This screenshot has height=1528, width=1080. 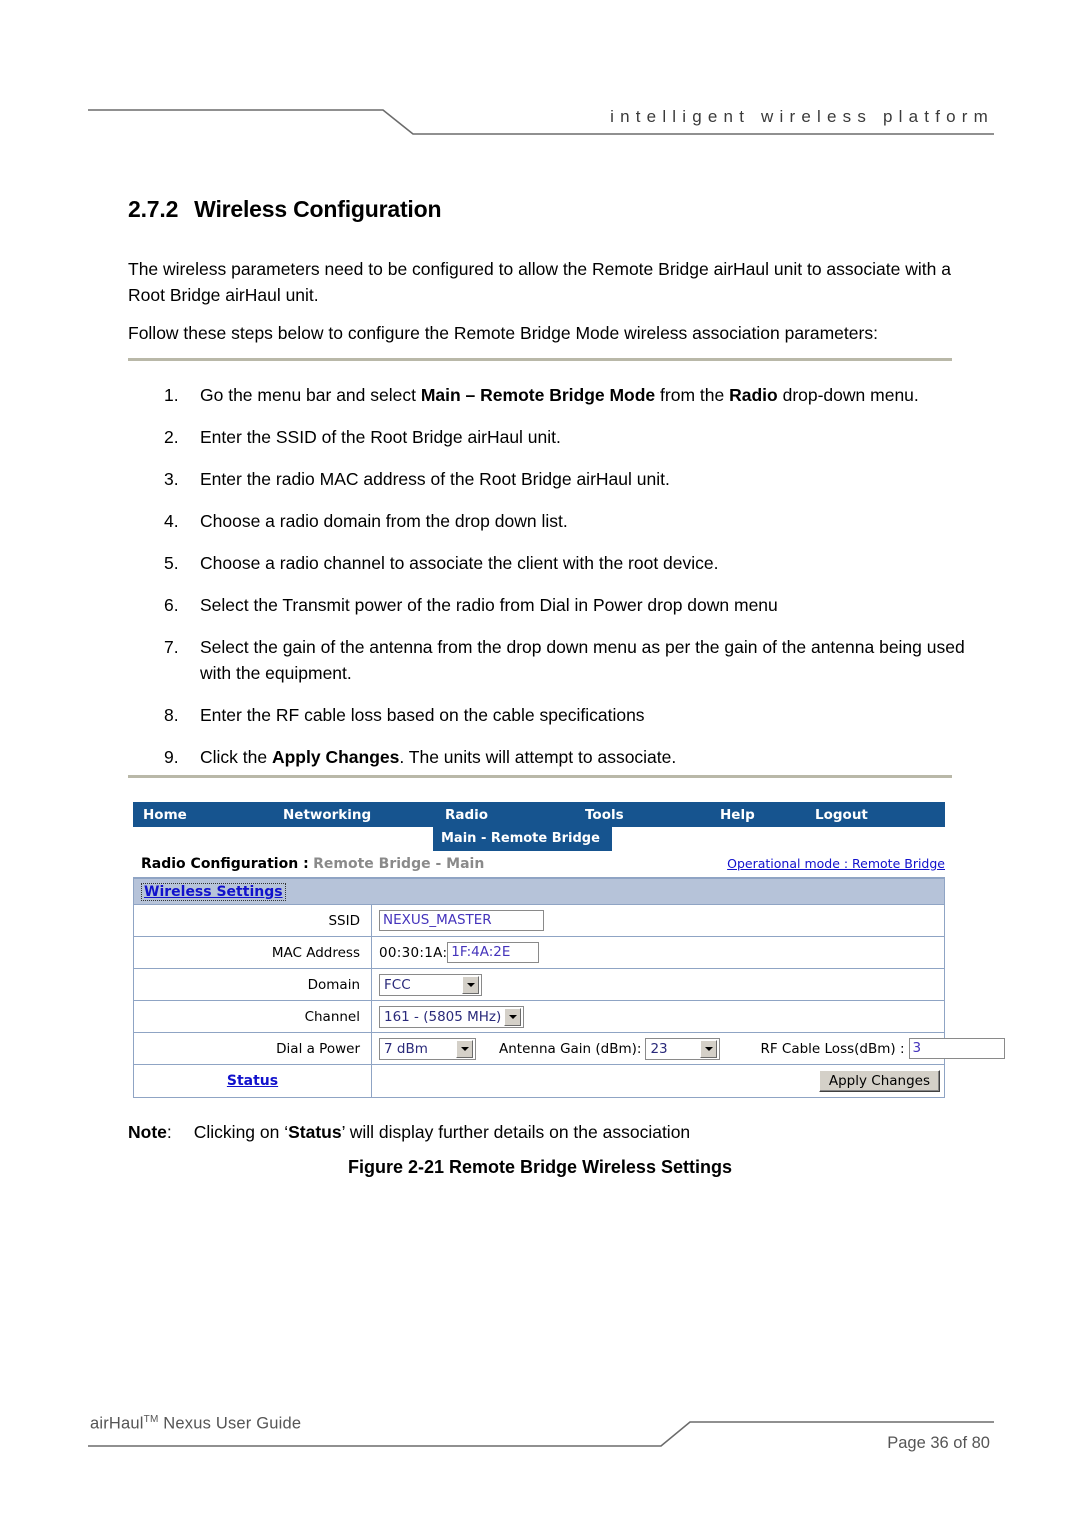 I want to click on page-title: 2.7.2 Wireless Configuration, so click(x=284, y=209).